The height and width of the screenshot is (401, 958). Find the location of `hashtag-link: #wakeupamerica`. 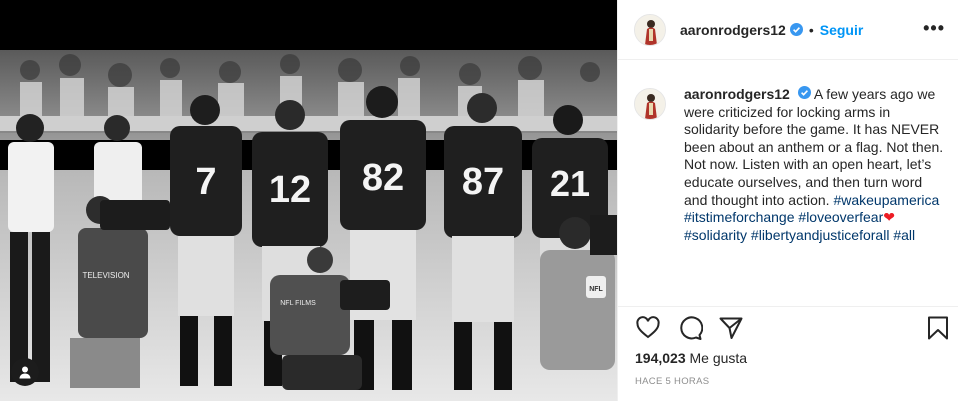

hashtag-link: #wakeupamerica is located at coordinates (886, 200).